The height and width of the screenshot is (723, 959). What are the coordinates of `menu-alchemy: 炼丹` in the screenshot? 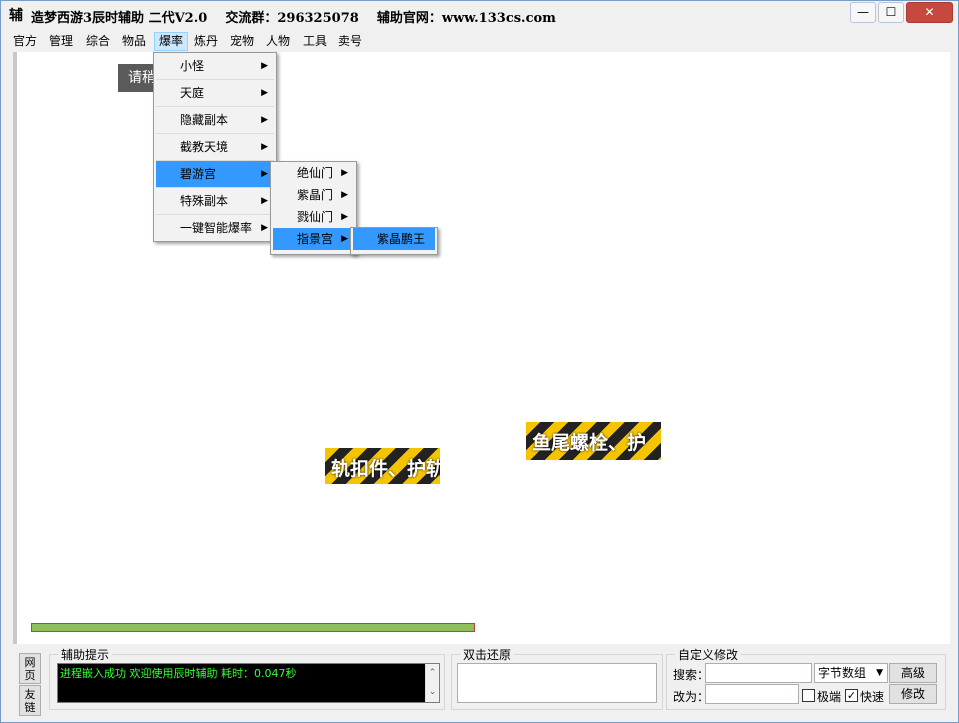 It's located at (206, 41).